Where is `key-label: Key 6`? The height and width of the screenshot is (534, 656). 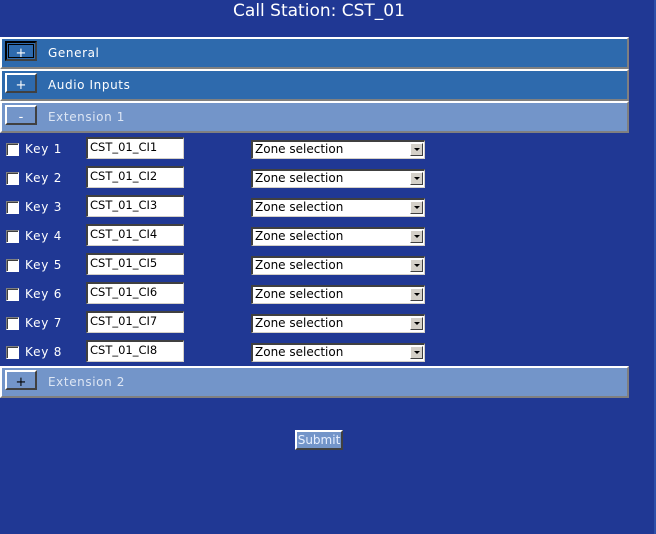
key-label: Key 6 is located at coordinates (44, 294).